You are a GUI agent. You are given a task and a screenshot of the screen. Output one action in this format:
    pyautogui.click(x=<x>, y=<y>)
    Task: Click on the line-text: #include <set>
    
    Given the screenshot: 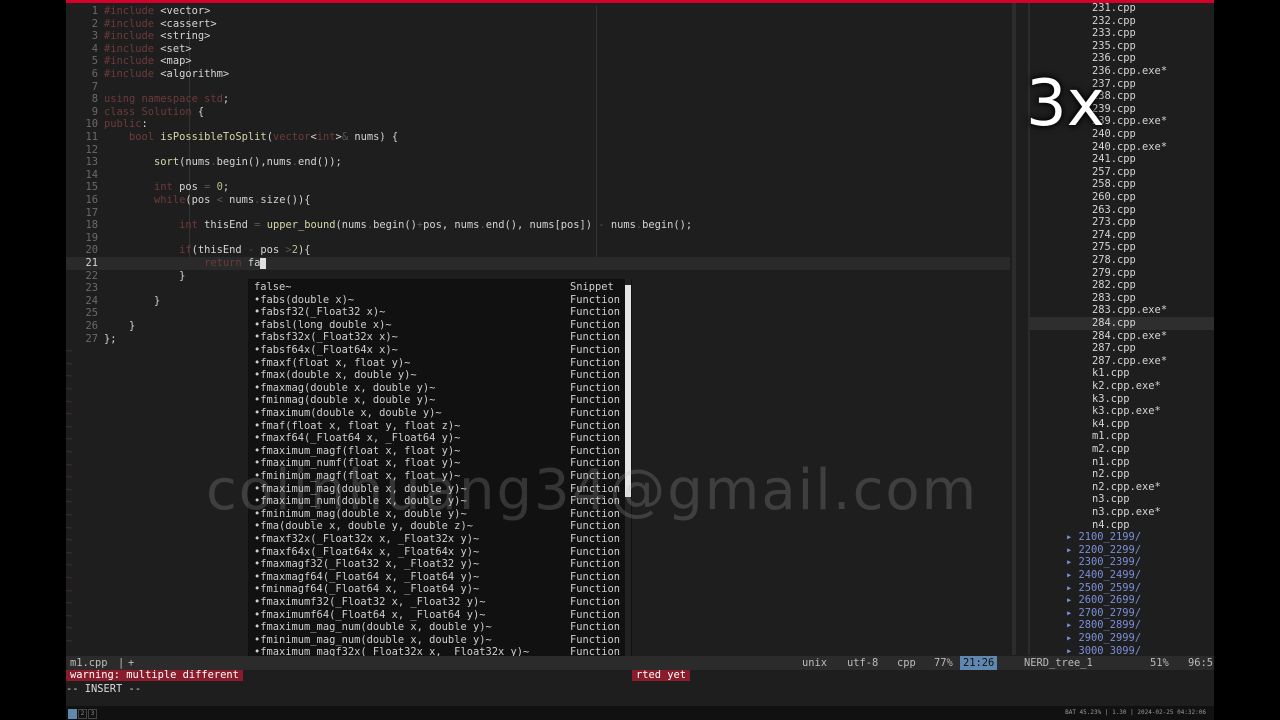 What is the action you would take?
    pyautogui.click(x=148, y=49)
    